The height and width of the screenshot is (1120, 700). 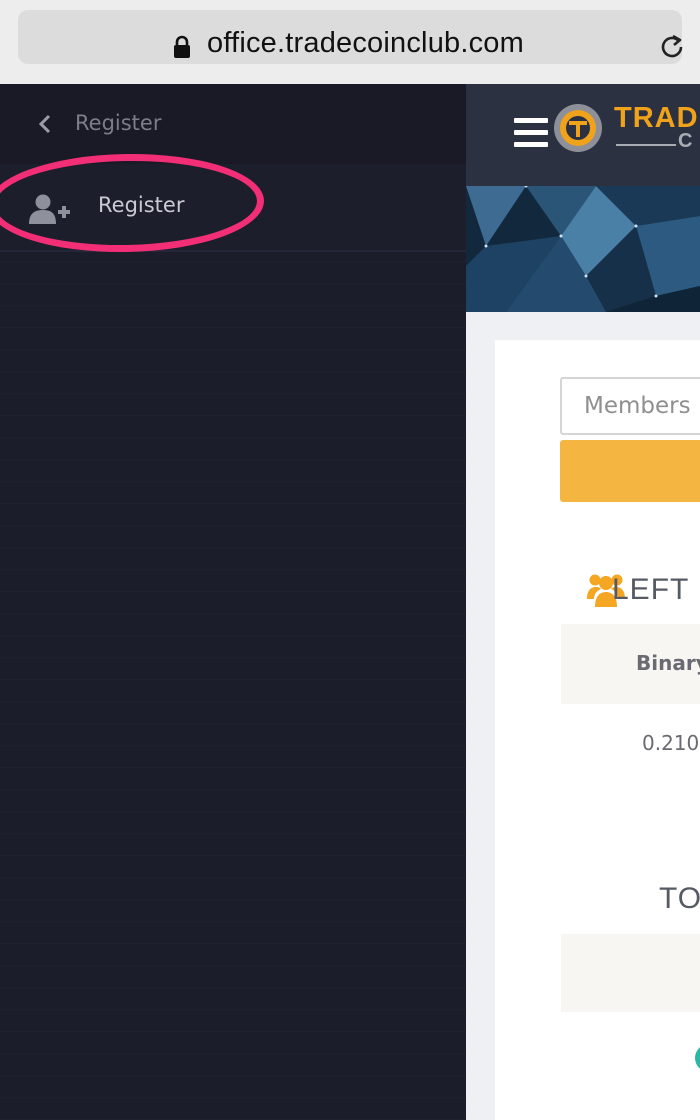 I want to click on lock-icon, so click(x=182, y=46).